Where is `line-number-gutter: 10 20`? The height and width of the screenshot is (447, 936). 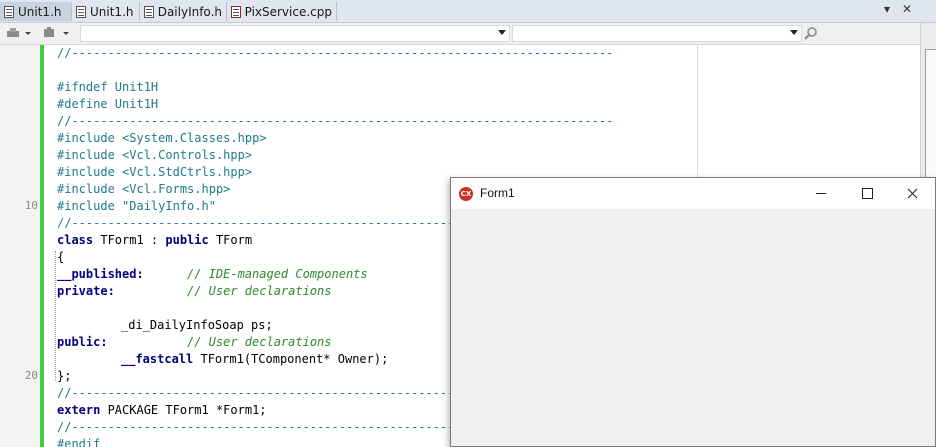 line-number-gutter: 10 20 is located at coordinates (20, 246).